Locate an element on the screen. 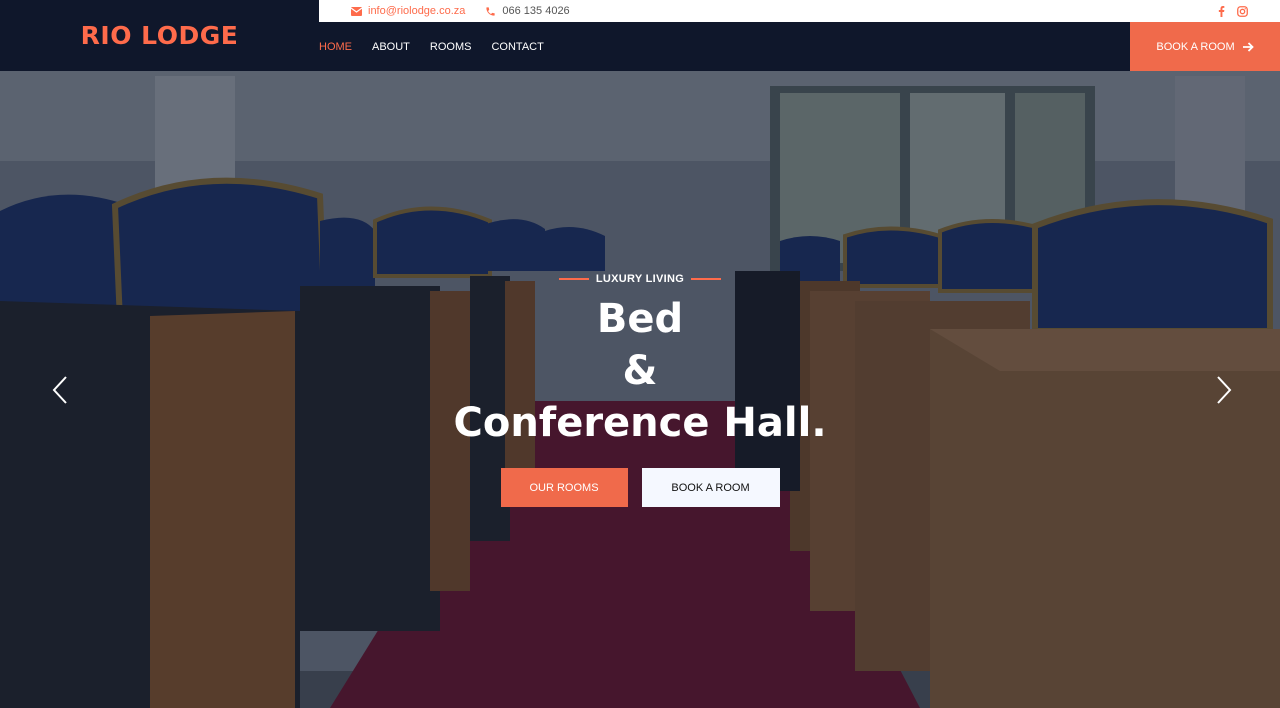 The image size is (1280, 708). email-text: info@riolodge.co.za is located at coordinates (416, 11).